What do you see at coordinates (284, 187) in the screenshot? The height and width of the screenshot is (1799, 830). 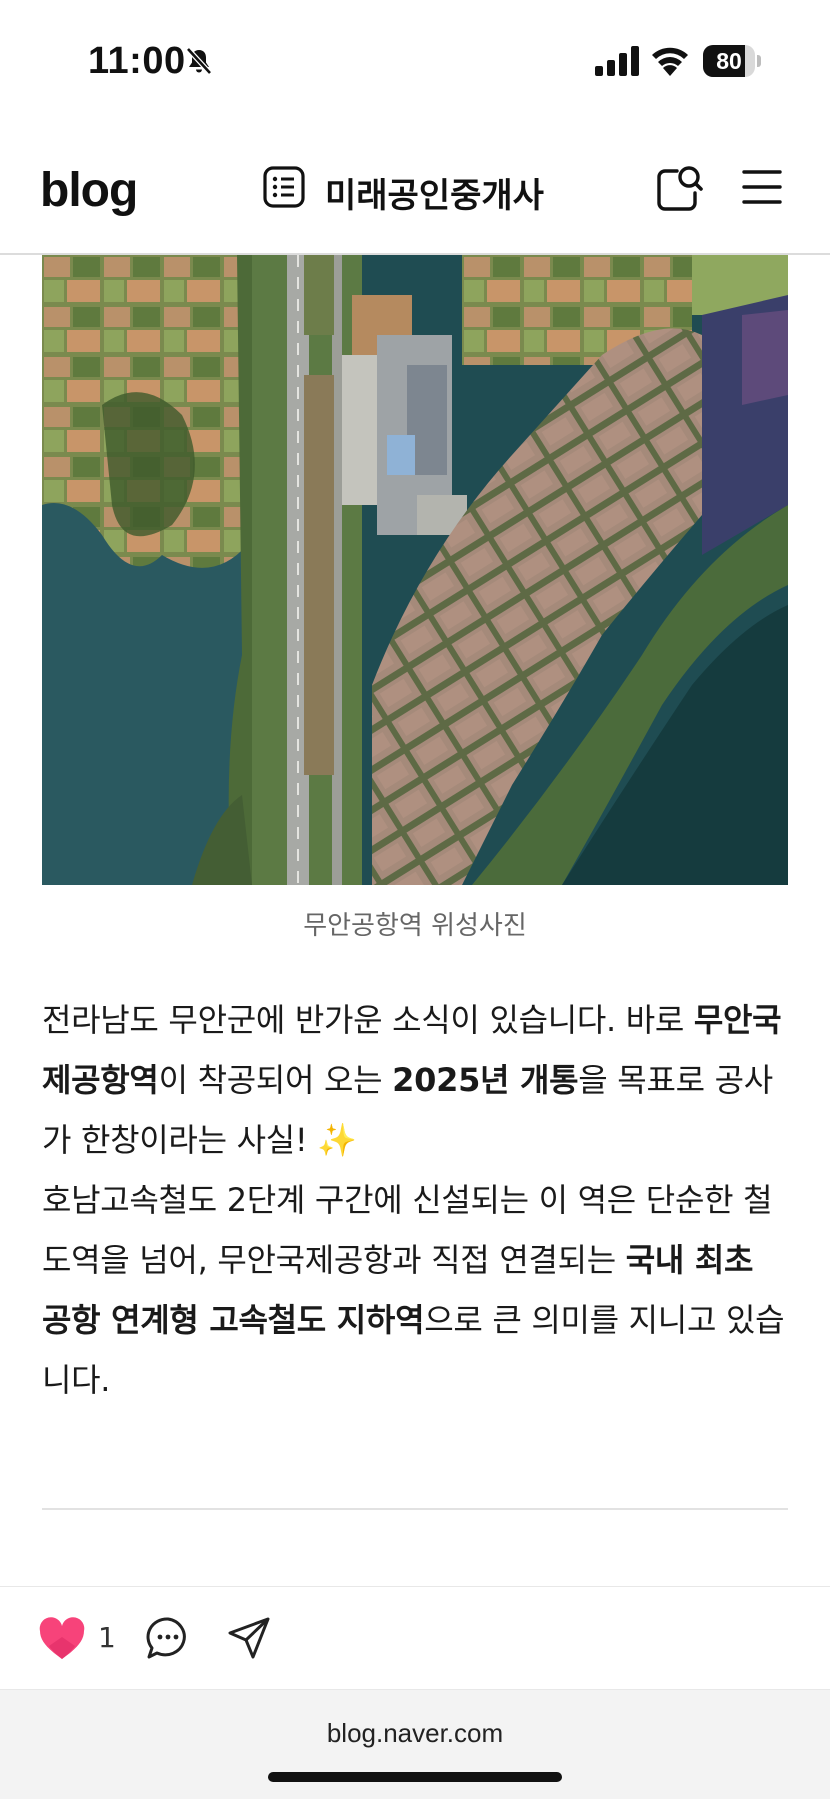 I see `list-icon` at bounding box center [284, 187].